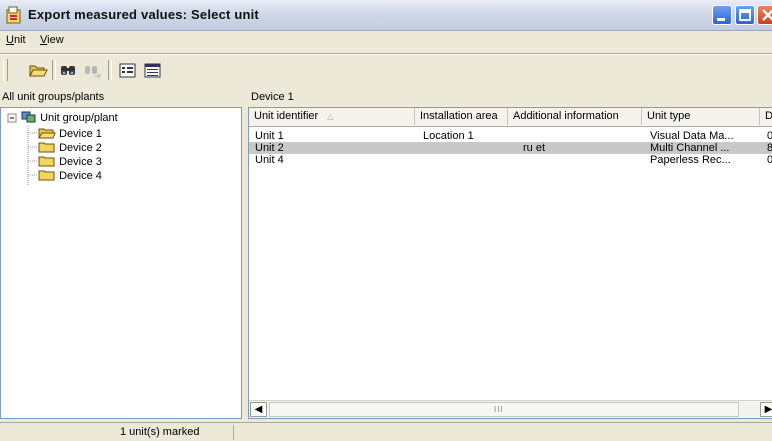  What do you see at coordinates (286, 116) in the screenshot?
I see `column-label: Unit identifier` at bounding box center [286, 116].